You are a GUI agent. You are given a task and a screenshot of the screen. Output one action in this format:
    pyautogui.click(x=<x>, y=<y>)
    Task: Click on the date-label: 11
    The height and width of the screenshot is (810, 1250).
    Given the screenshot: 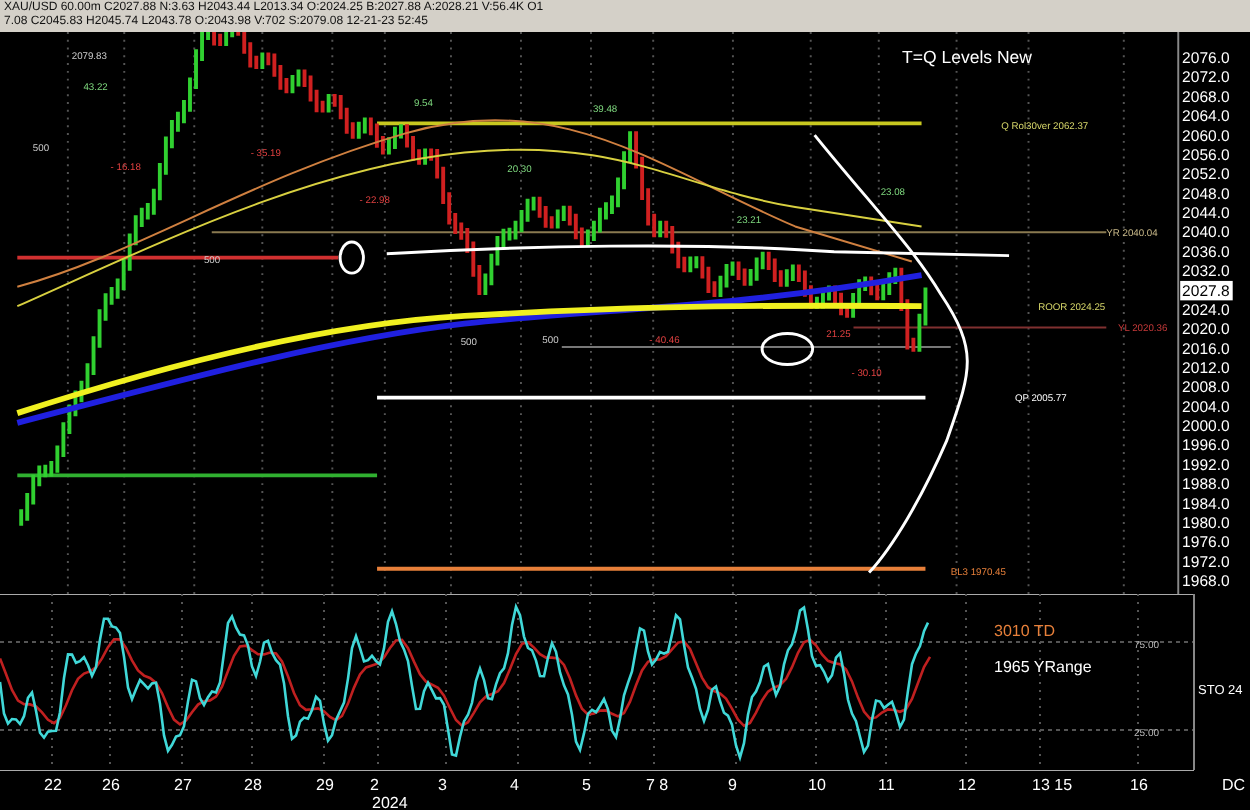 What is the action you would take?
    pyautogui.click(x=886, y=785)
    